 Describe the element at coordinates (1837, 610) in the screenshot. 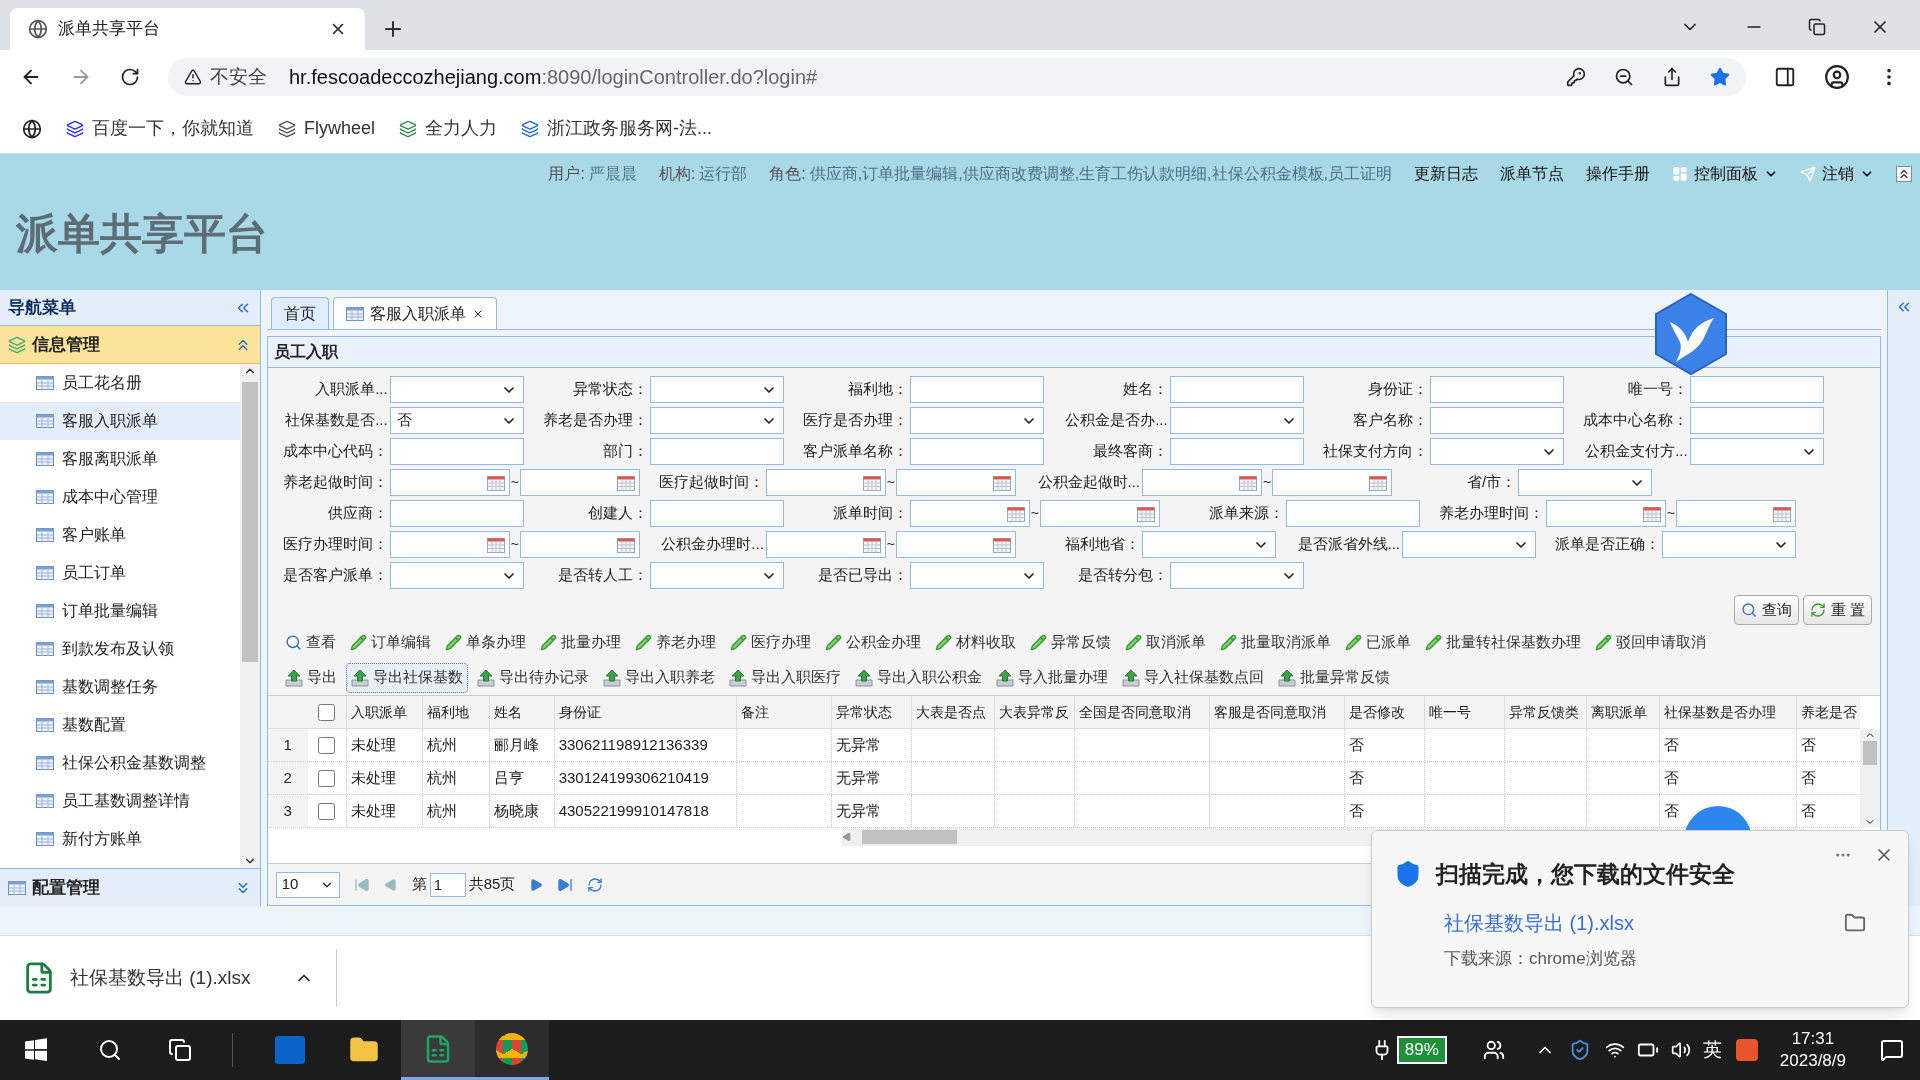

I see `form-button: 重 置` at that location.